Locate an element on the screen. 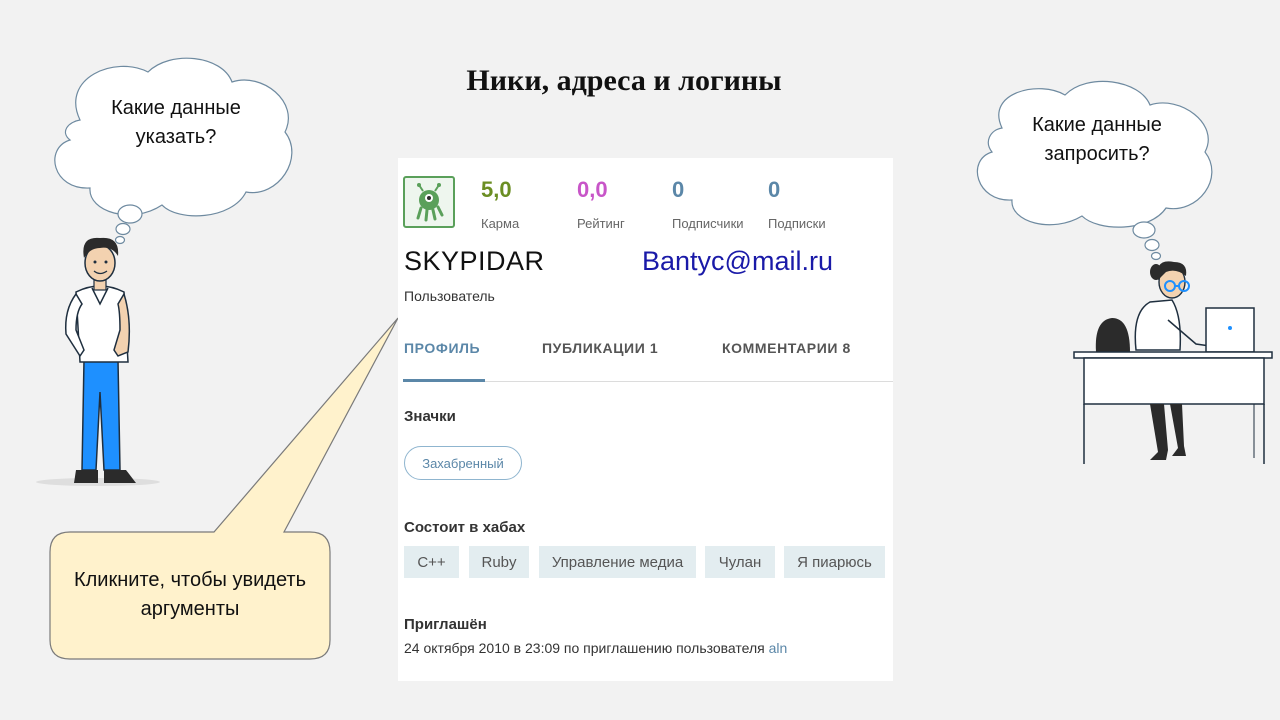 The image size is (1280, 720). hub-media-management: Управление медиа is located at coordinates (617, 562).